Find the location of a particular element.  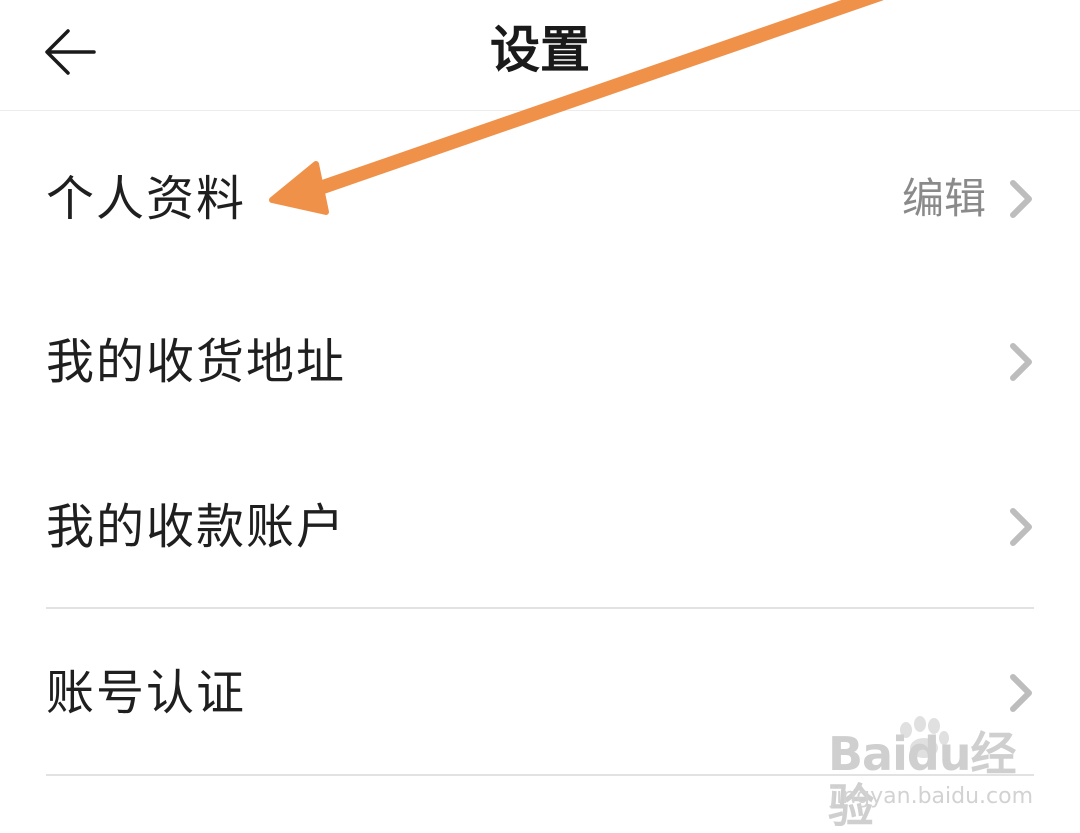

settings-item-label: 个人资料 is located at coordinates (146, 199).